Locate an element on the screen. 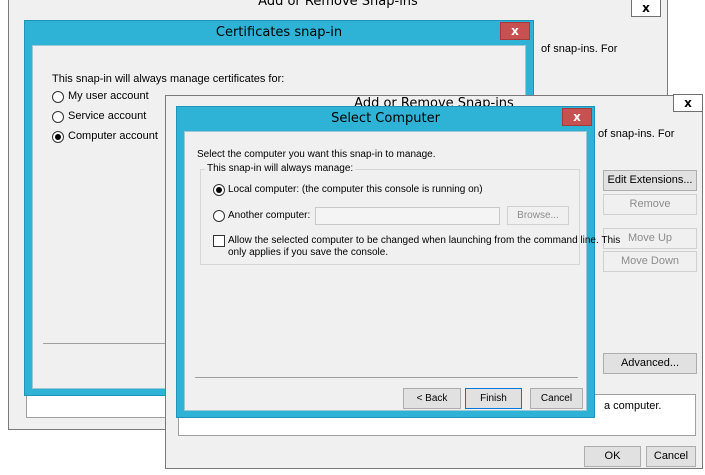 The width and height of the screenshot is (705, 475). dialog-title: Certificates snap-in is located at coordinates (279, 32).